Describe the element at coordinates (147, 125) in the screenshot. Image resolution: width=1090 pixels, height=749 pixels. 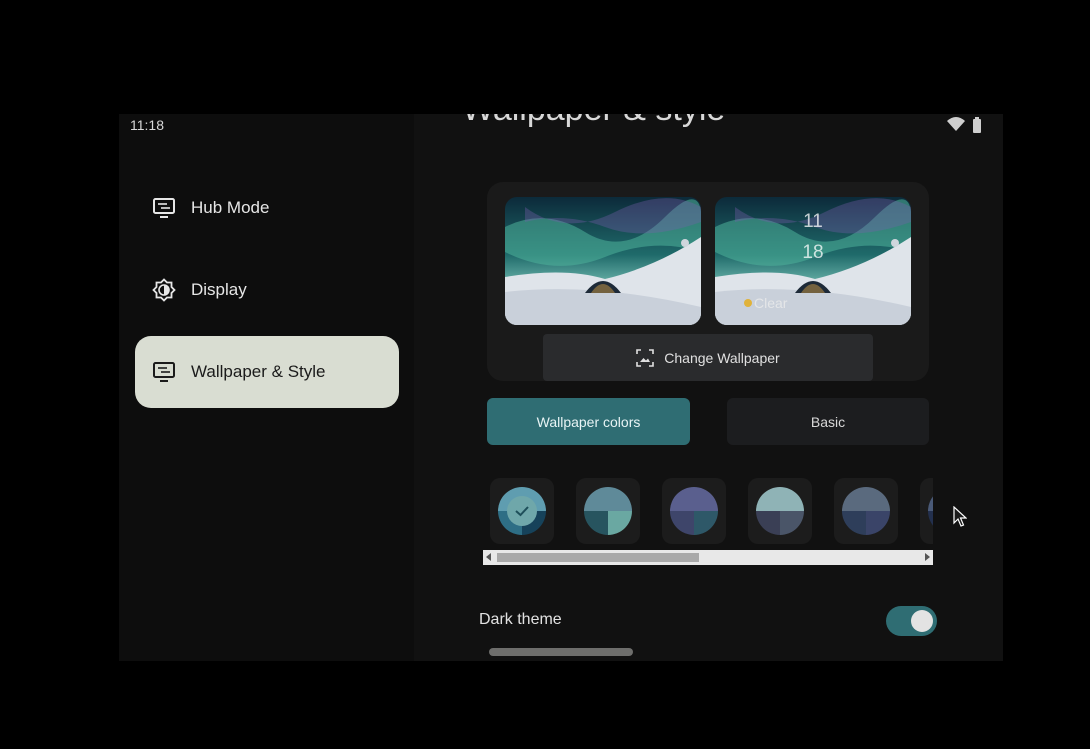
I see `status-time: 11:18` at that location.